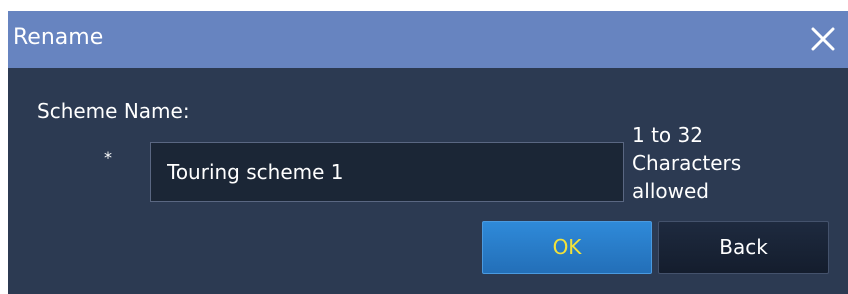 The height and width of the screenshot is (294, 848). What do you see at coordinates (567, 247) in the screenshot?
I see `ok-button: OK` at bounding box center [567, 247].